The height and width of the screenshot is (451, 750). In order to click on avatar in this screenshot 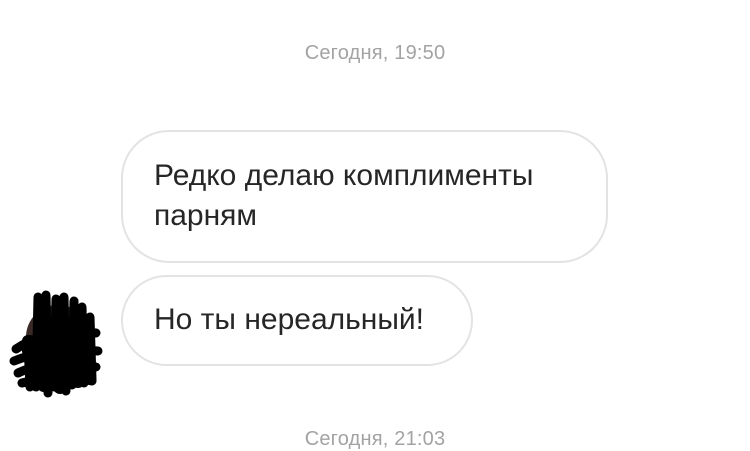, I will do `click(55, 343)`.